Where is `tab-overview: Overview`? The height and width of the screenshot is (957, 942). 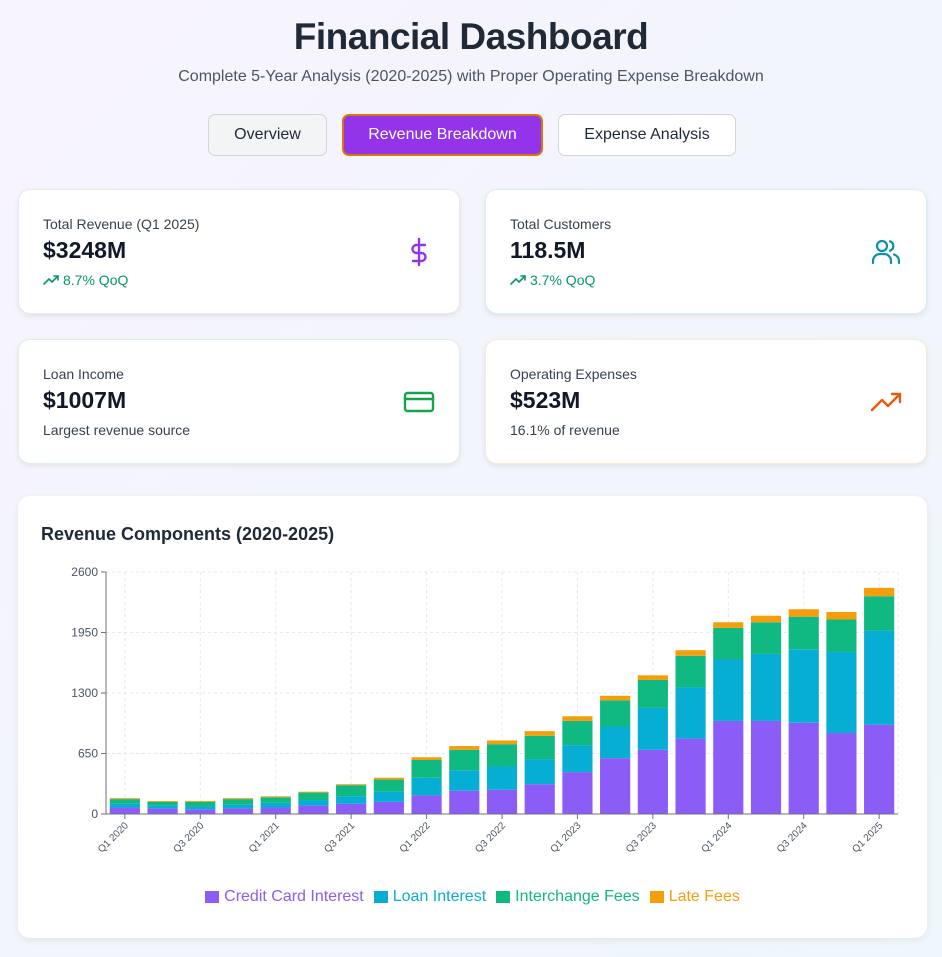
tab-overview: Overview is located at coordinates (267, 135).